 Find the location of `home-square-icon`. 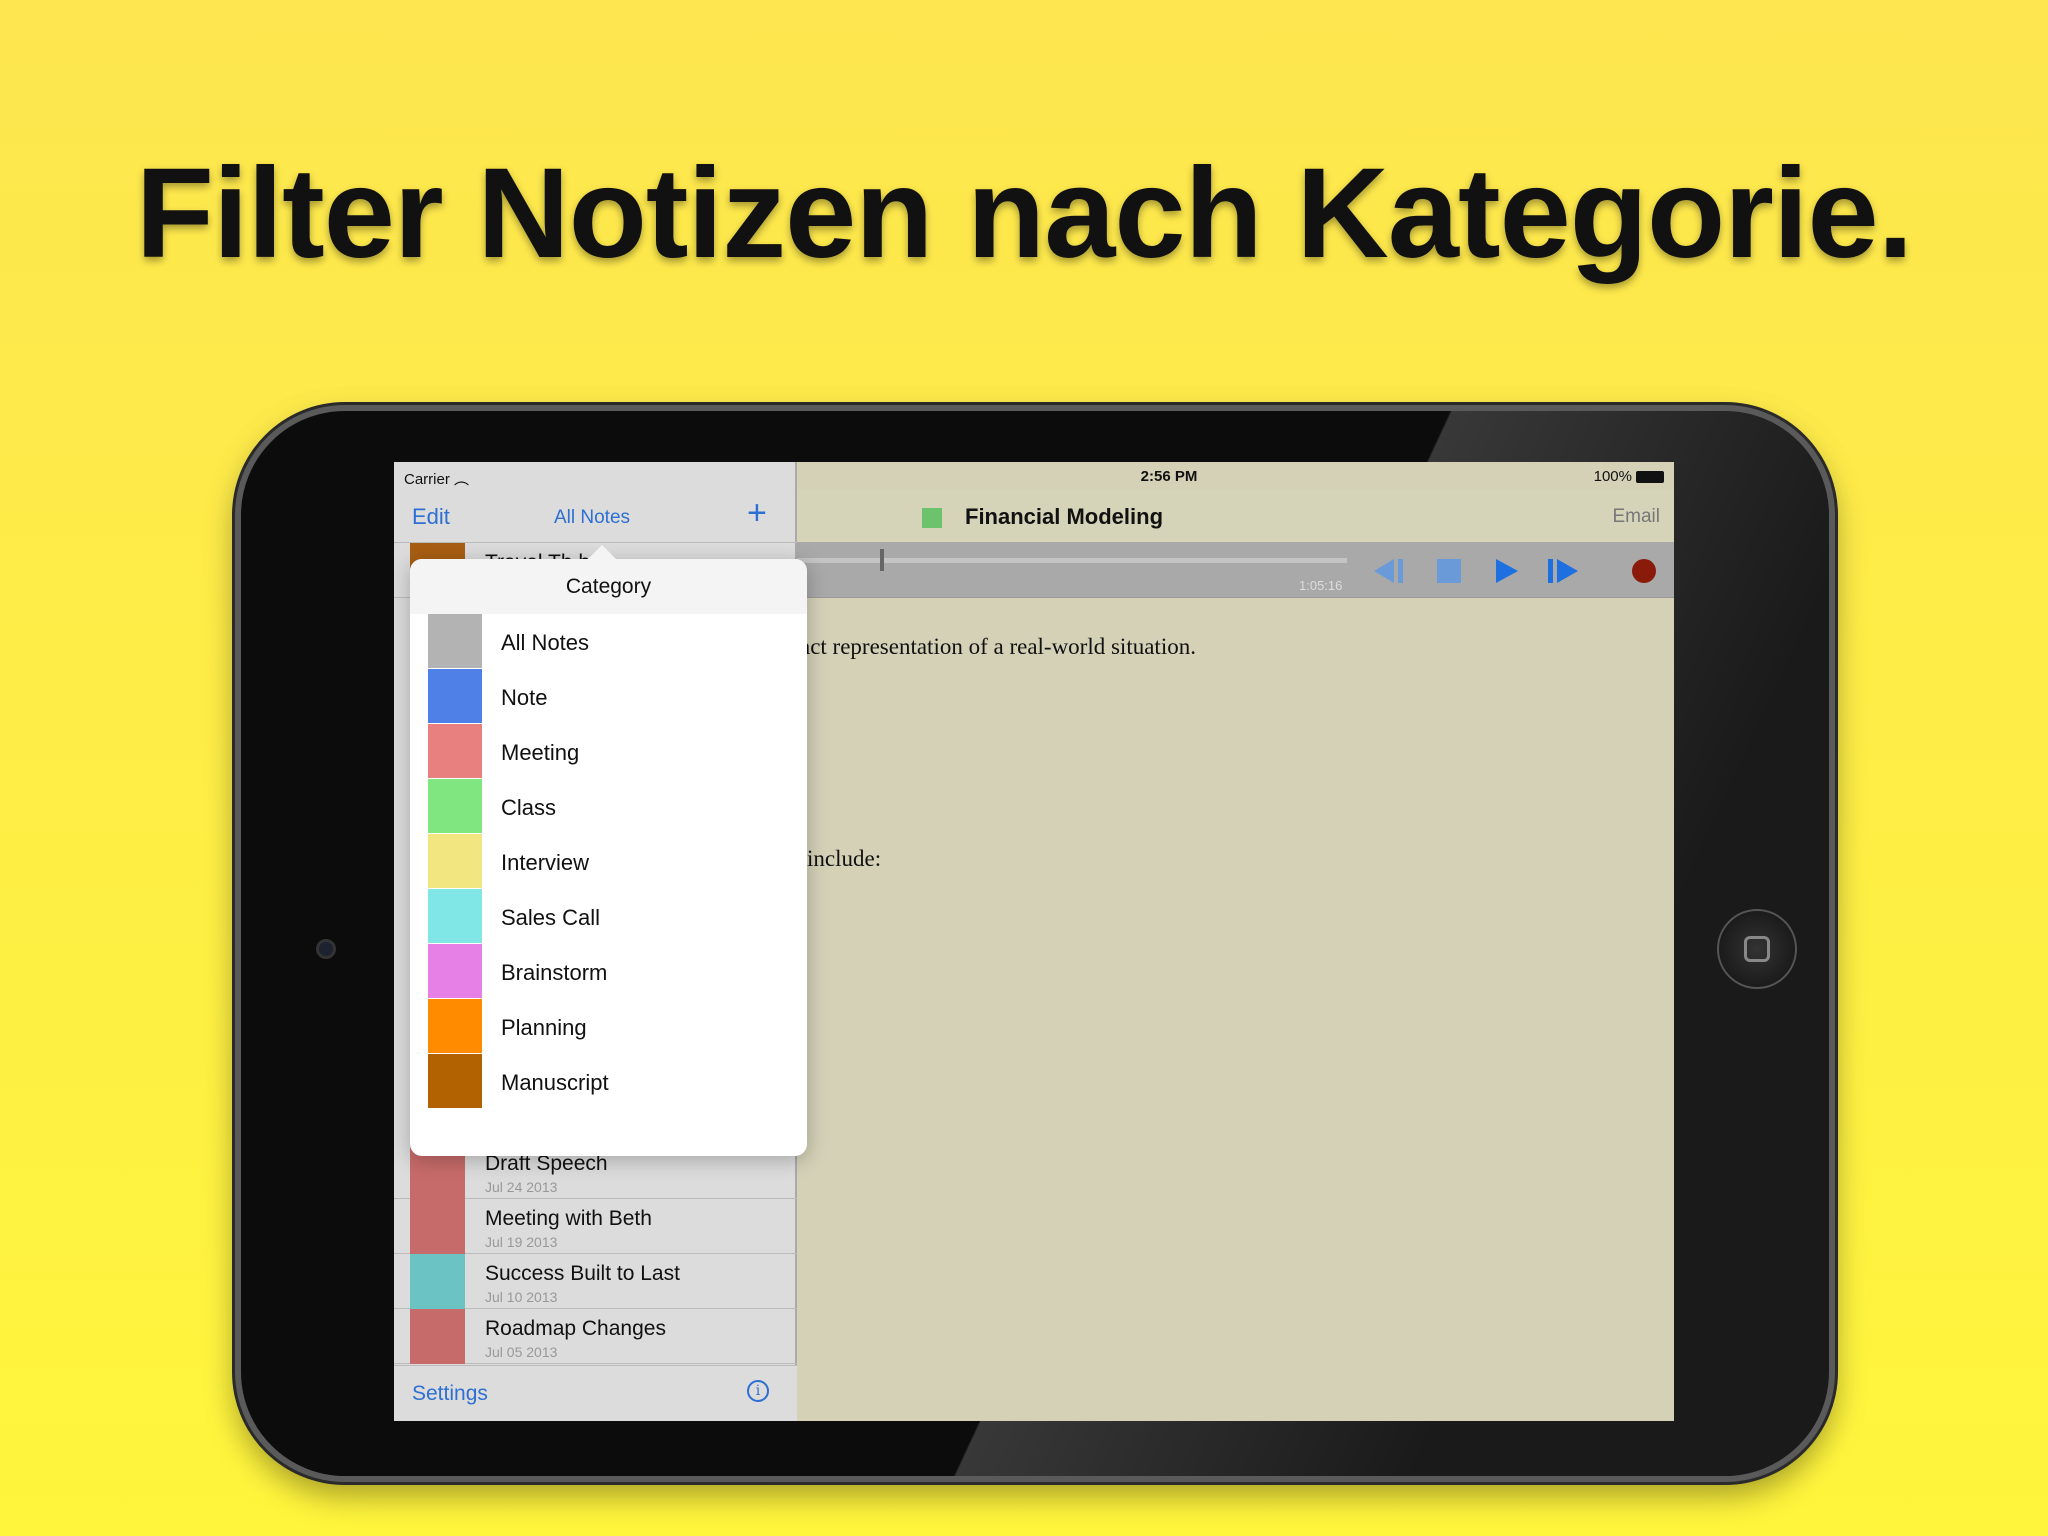

home-square-icon is located at coordinates (1757, 949).